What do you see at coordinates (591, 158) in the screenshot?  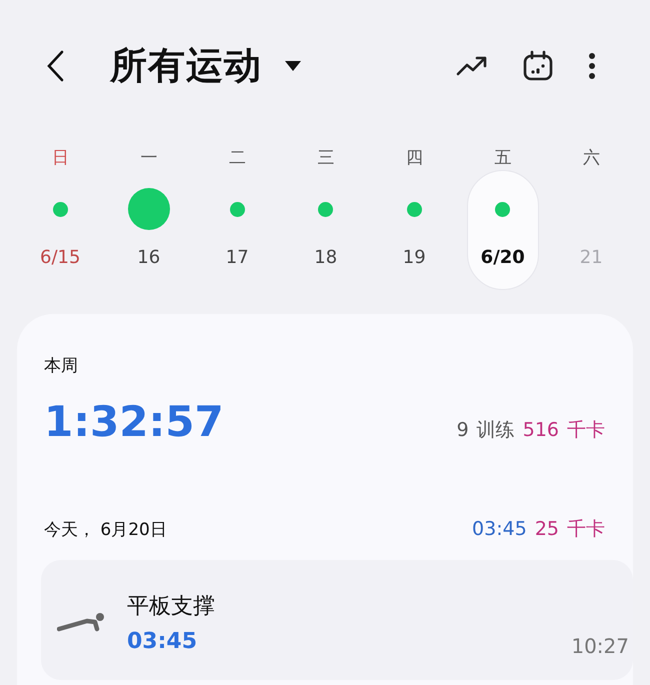 I see `weekday-label: 六` at bounding box center [591, 158].